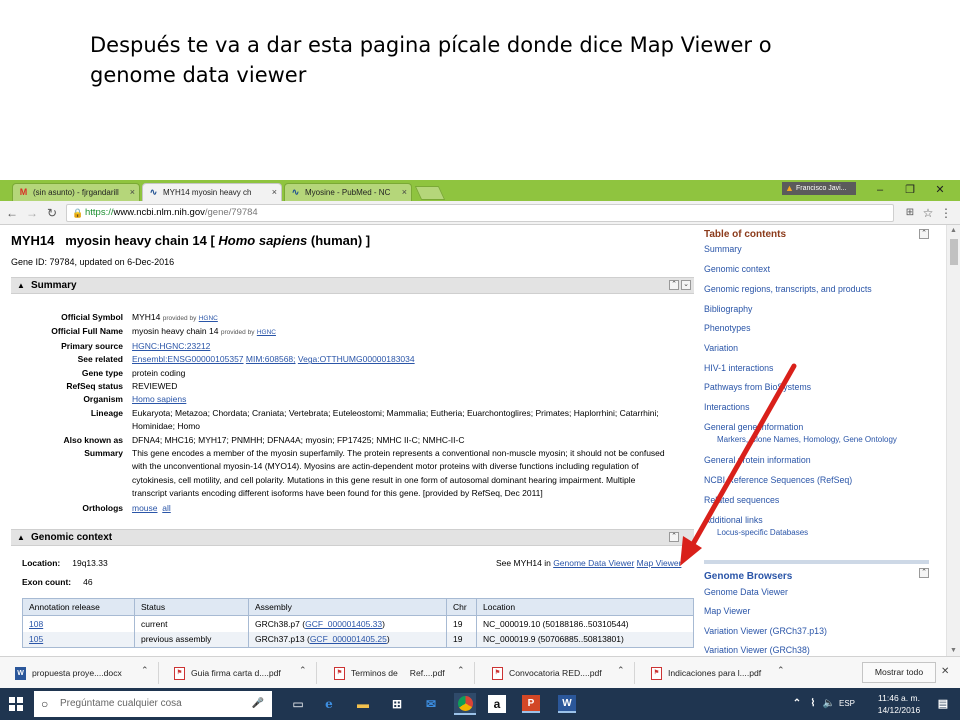 This screenshot has width=960, height=720. I want to click on toc-item-general-protein-info: General protein information, so click(757, 460).